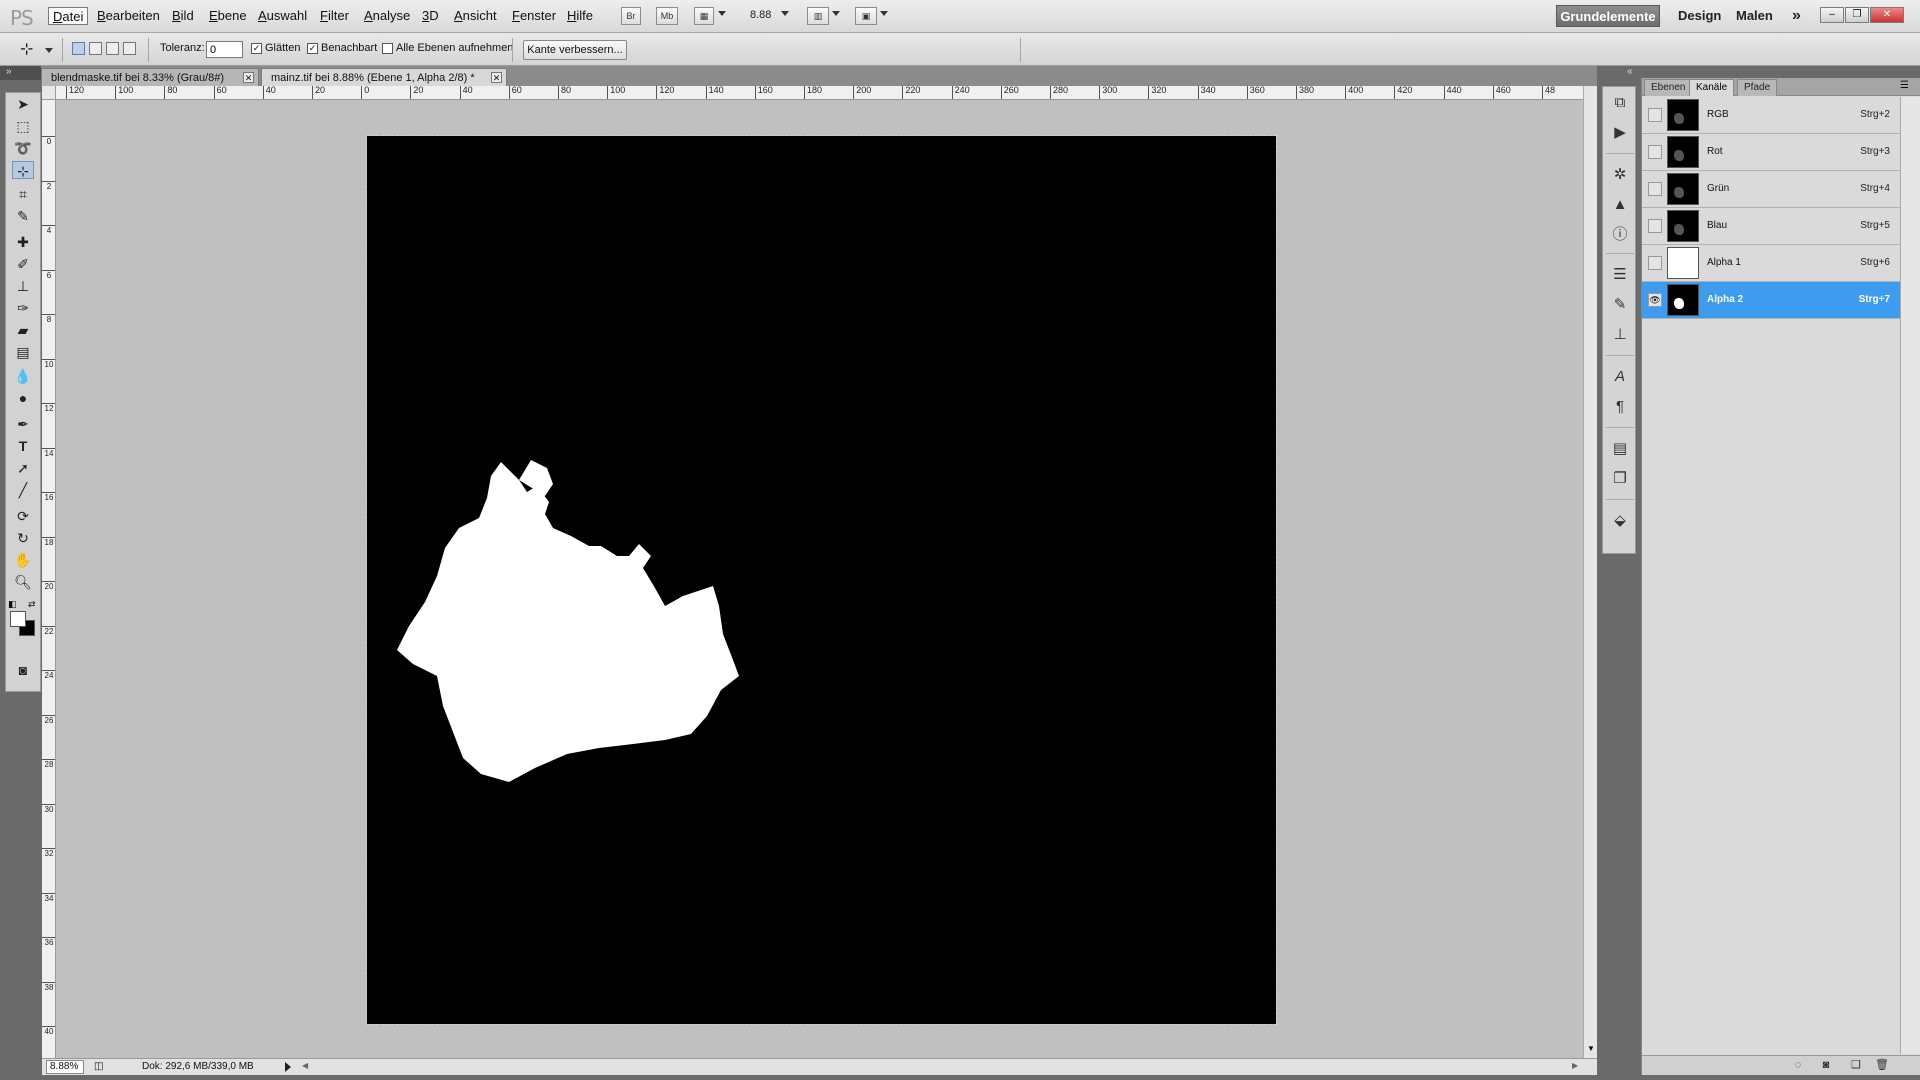 The height and width of the screenshot is (1080, 1920). I want to click on status-info-icon: ◫, so click(98, 1066).